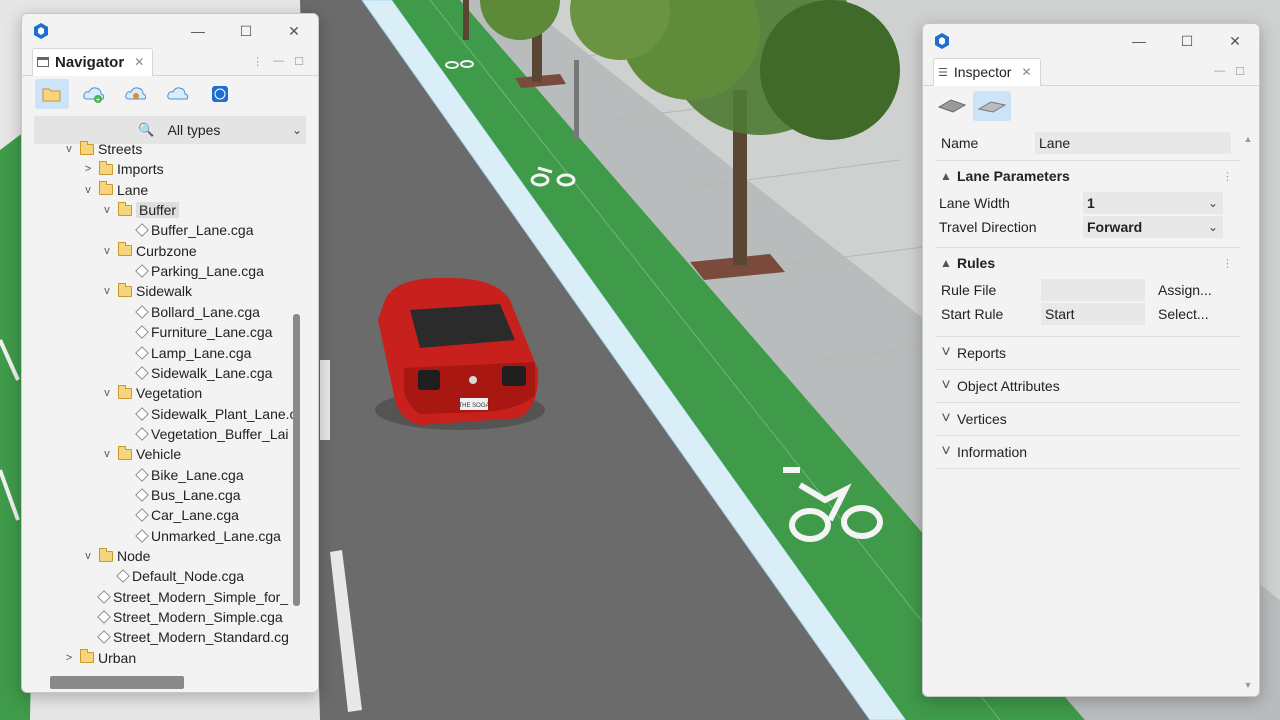  What do you see at coordinates (146, 291) in the screenshot?
I see `tree-folder-item: v Sidewalk` at bounding box center [146, 291].